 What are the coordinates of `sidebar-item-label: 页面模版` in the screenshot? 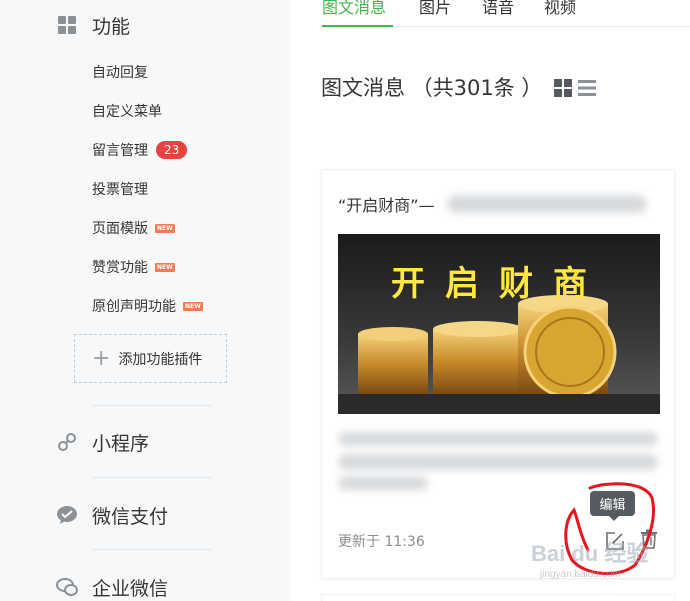 It's located at (120, 229).